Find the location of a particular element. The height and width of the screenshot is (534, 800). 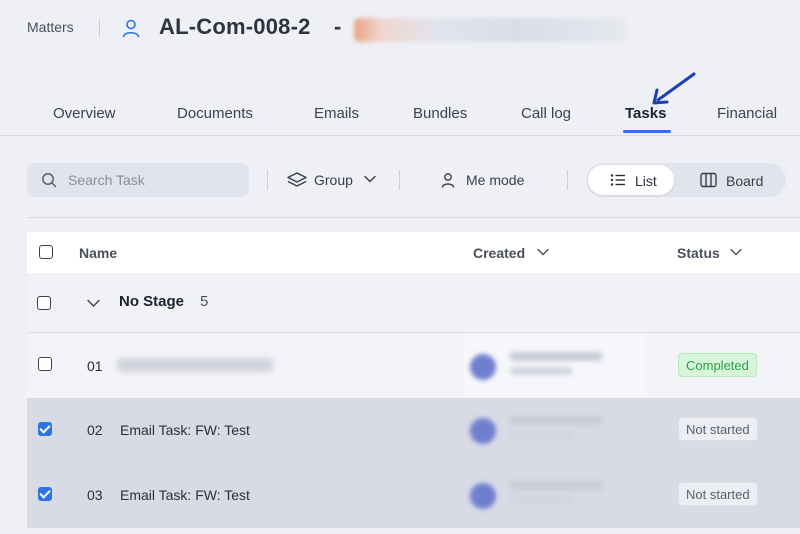

toolbar-divider-line is located at coordinates (413, 217).